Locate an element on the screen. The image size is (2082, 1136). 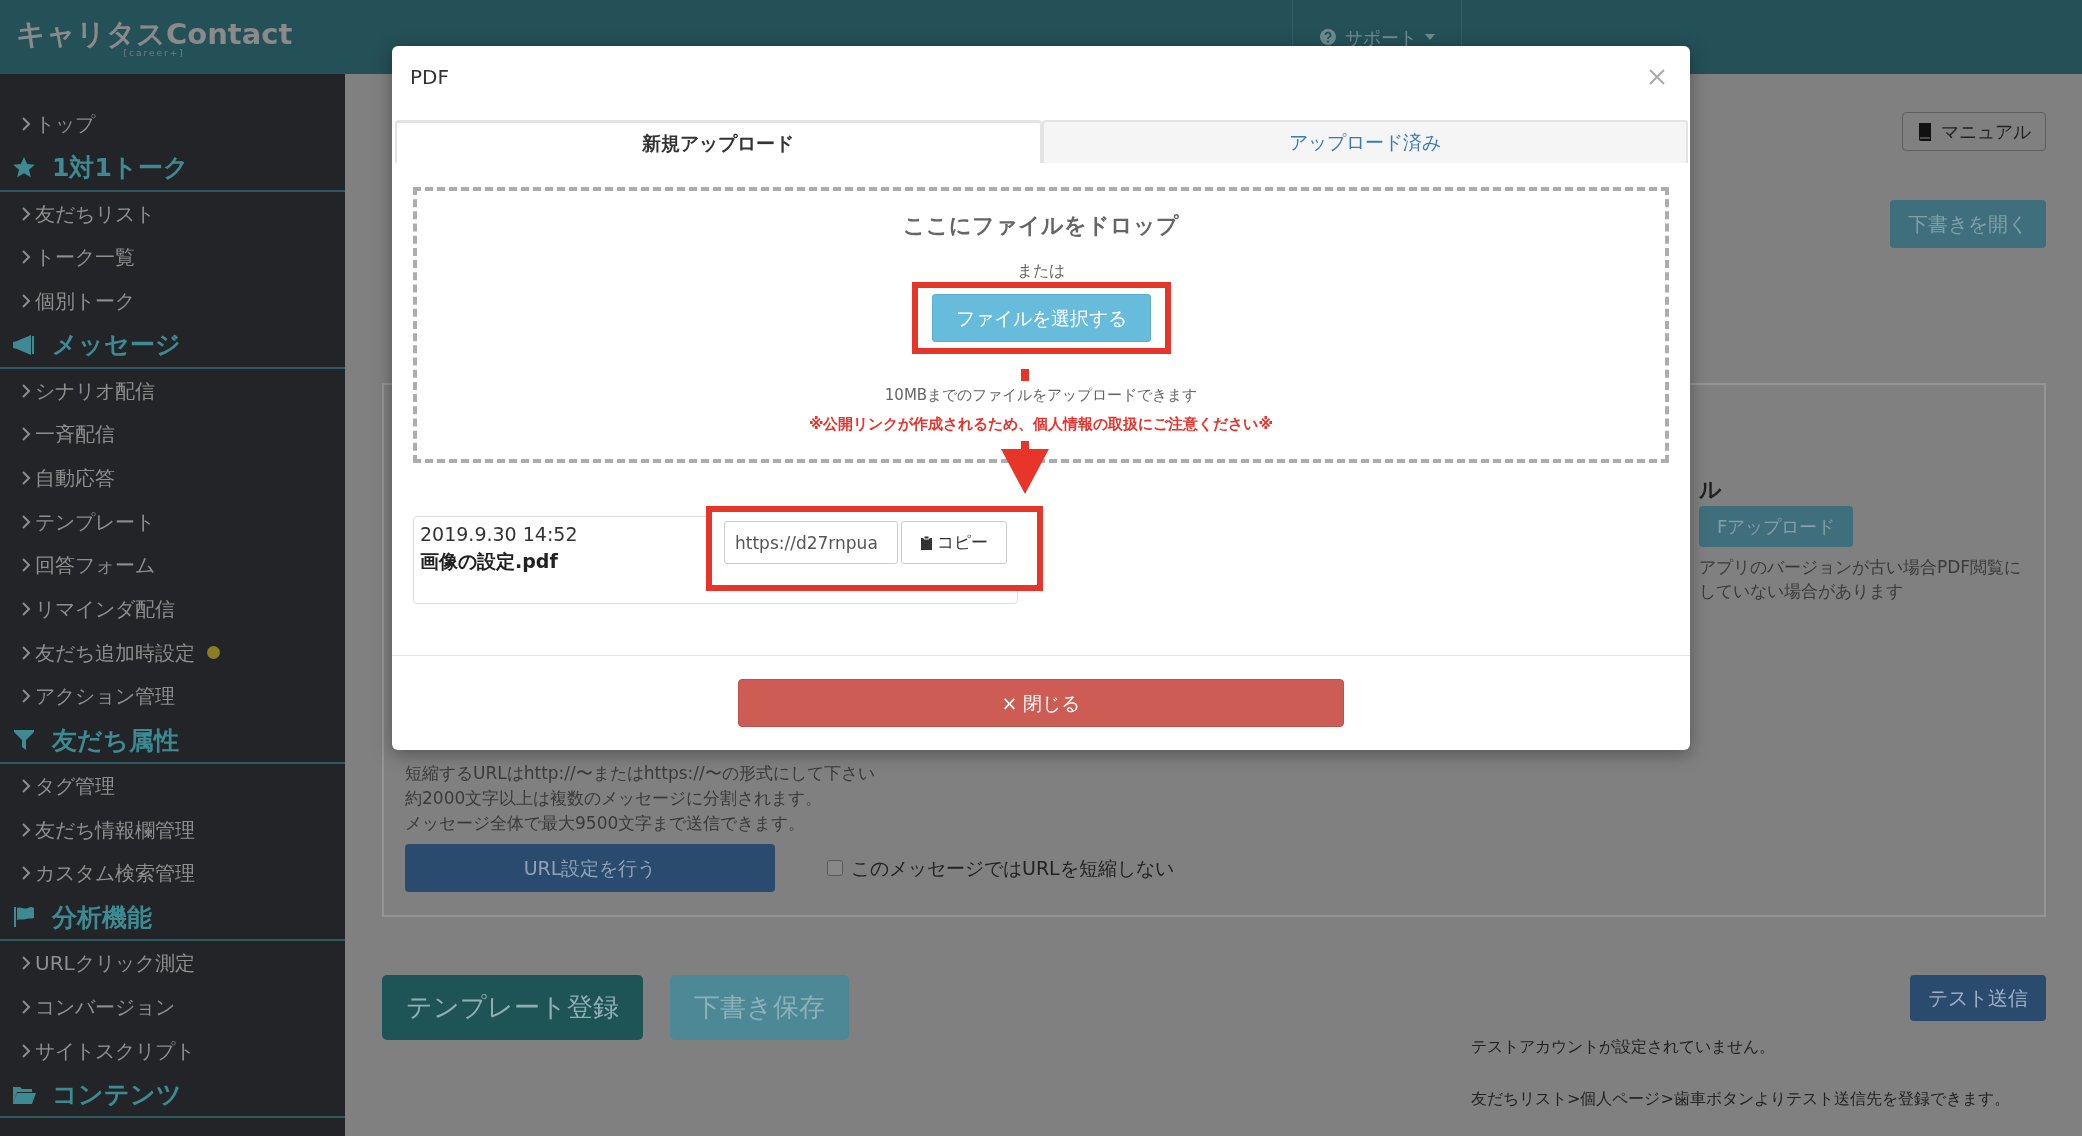
sidebar-item: トップ is located at coordinates (58, 123).